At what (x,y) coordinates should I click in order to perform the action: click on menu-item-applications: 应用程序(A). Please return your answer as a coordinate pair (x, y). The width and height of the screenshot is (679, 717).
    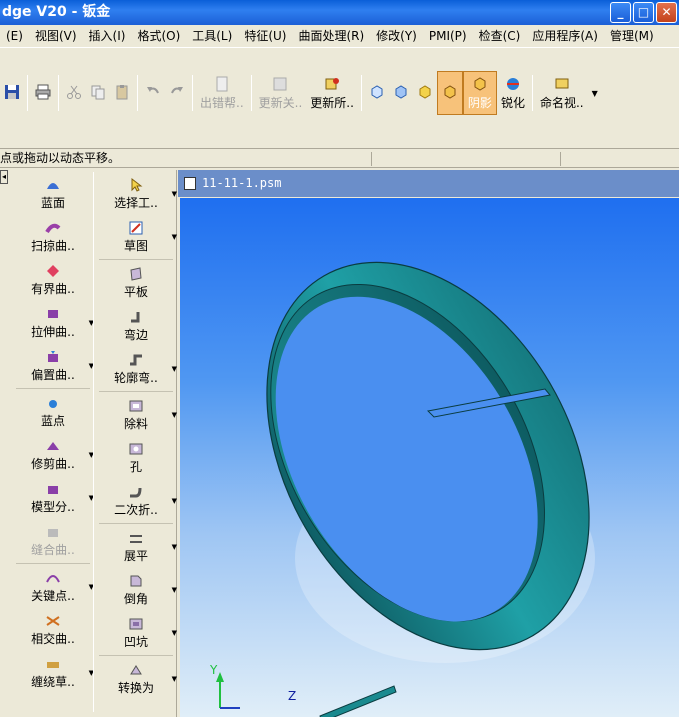
    Looking at the image, I should click on (565, 35).